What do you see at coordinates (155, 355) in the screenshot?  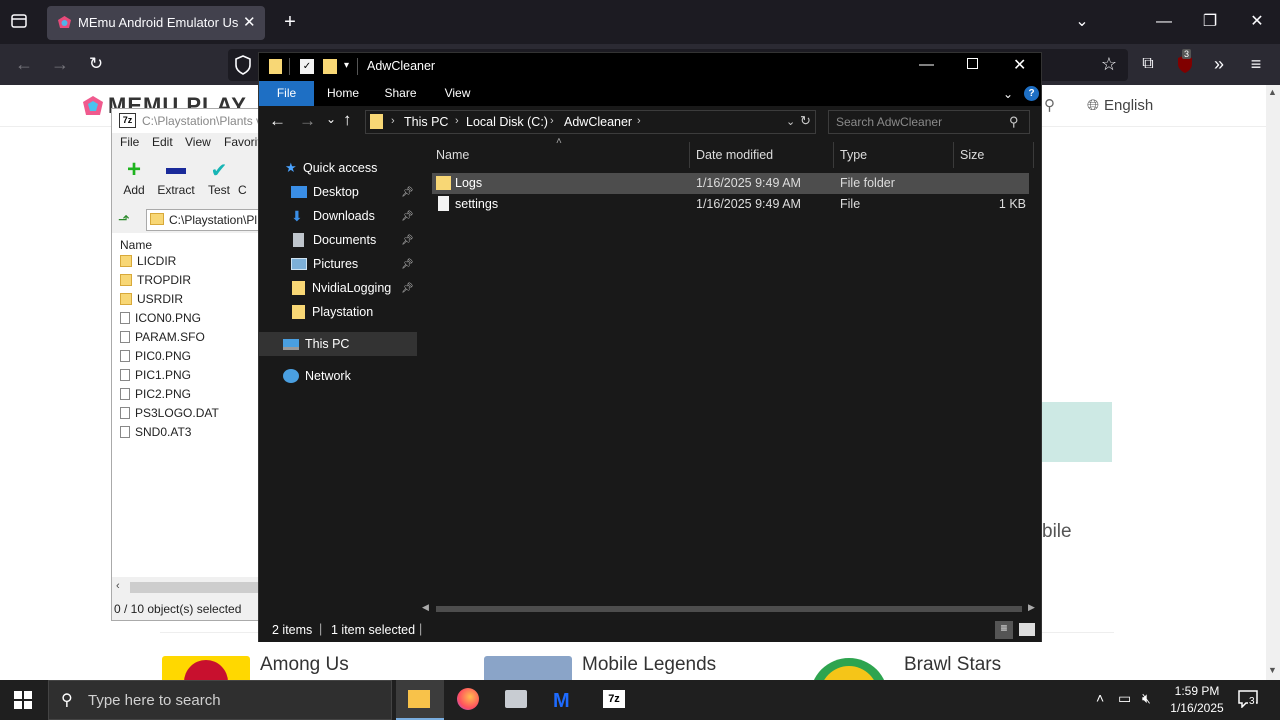 I see `list-item: PIC0.PNG` at bounding box center [155, 355].